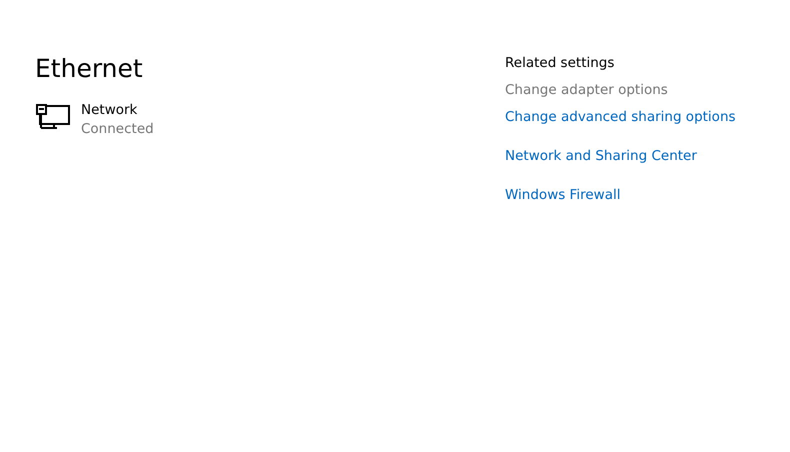 This screenshot has height=452, width=790. What do you see at coordinates (89, 69) in the screenshot?
I see `page-title: Ethernet` at bounding box center [89, 69].